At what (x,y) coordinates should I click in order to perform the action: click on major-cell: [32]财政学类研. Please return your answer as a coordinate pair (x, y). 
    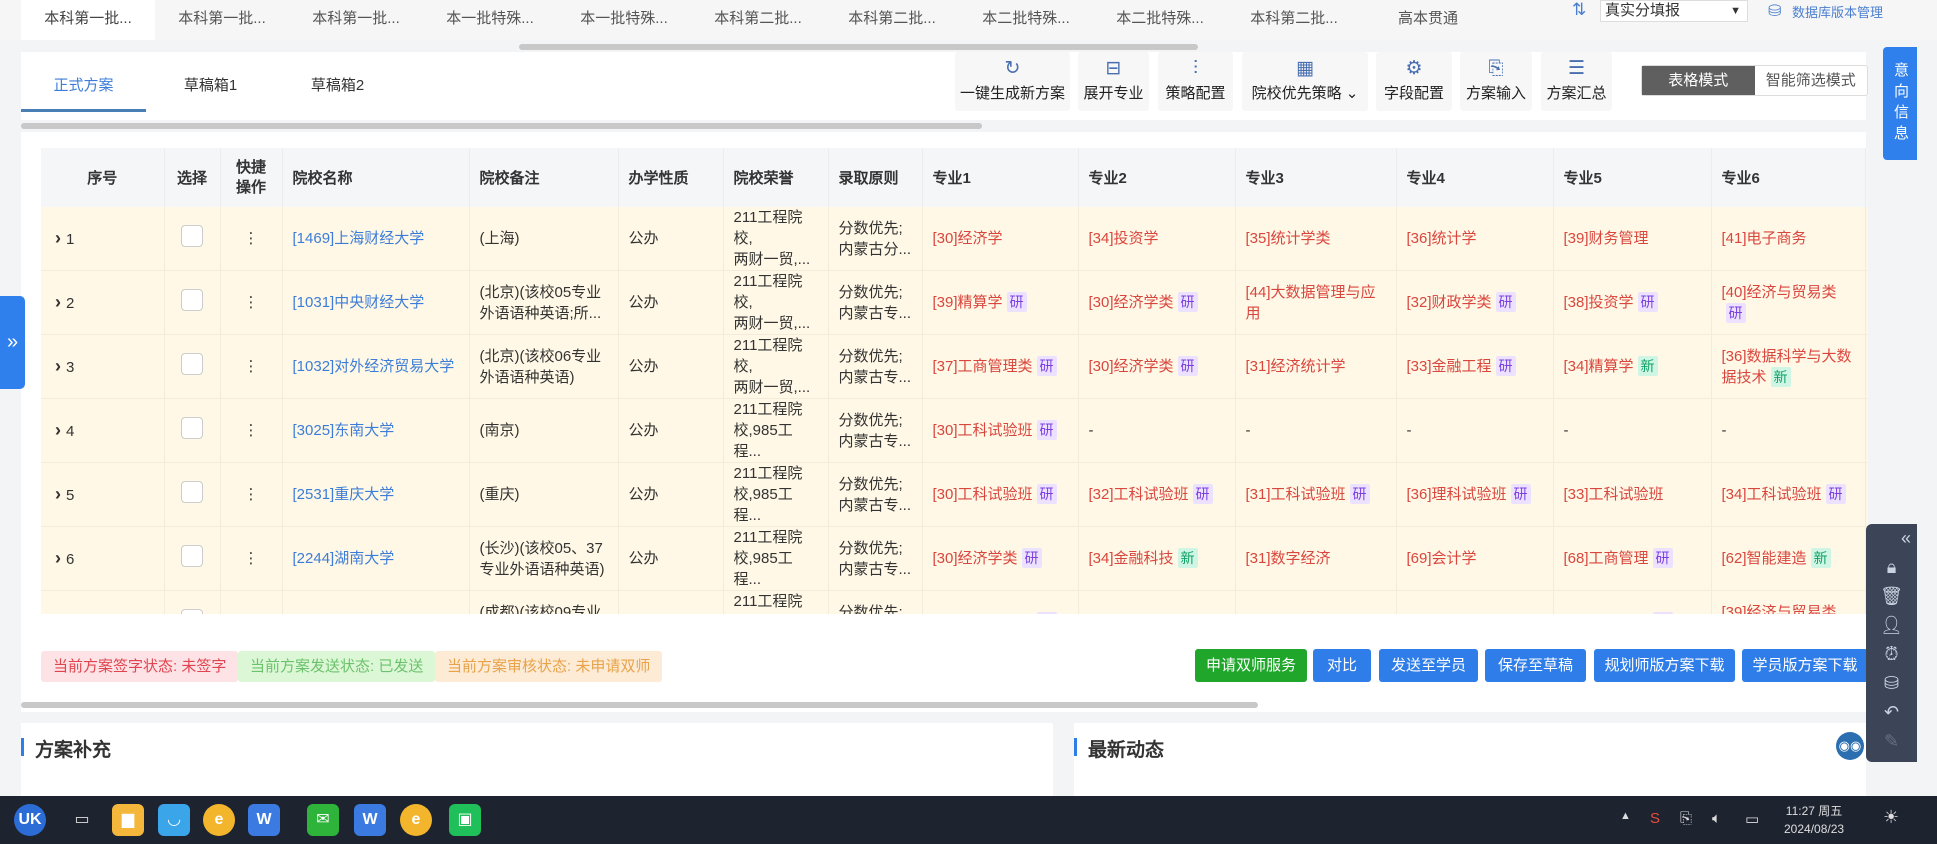
    Looking at the image, I should click on (1475, 302).